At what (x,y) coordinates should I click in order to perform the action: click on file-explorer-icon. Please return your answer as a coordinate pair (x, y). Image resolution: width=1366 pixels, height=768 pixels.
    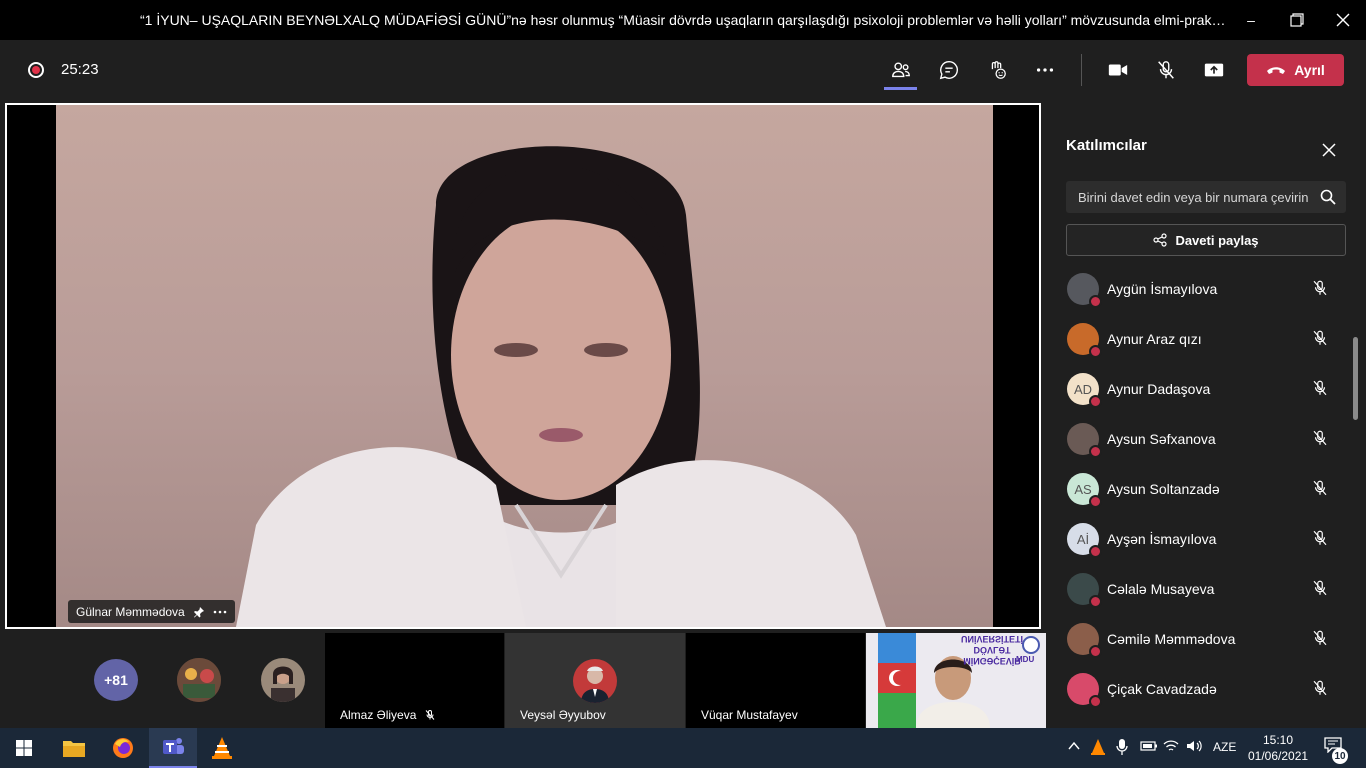
    Looking at the image, I should click on (74, 748).